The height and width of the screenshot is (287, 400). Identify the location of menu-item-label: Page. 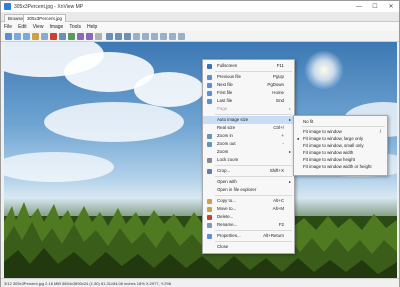
(222, 108).